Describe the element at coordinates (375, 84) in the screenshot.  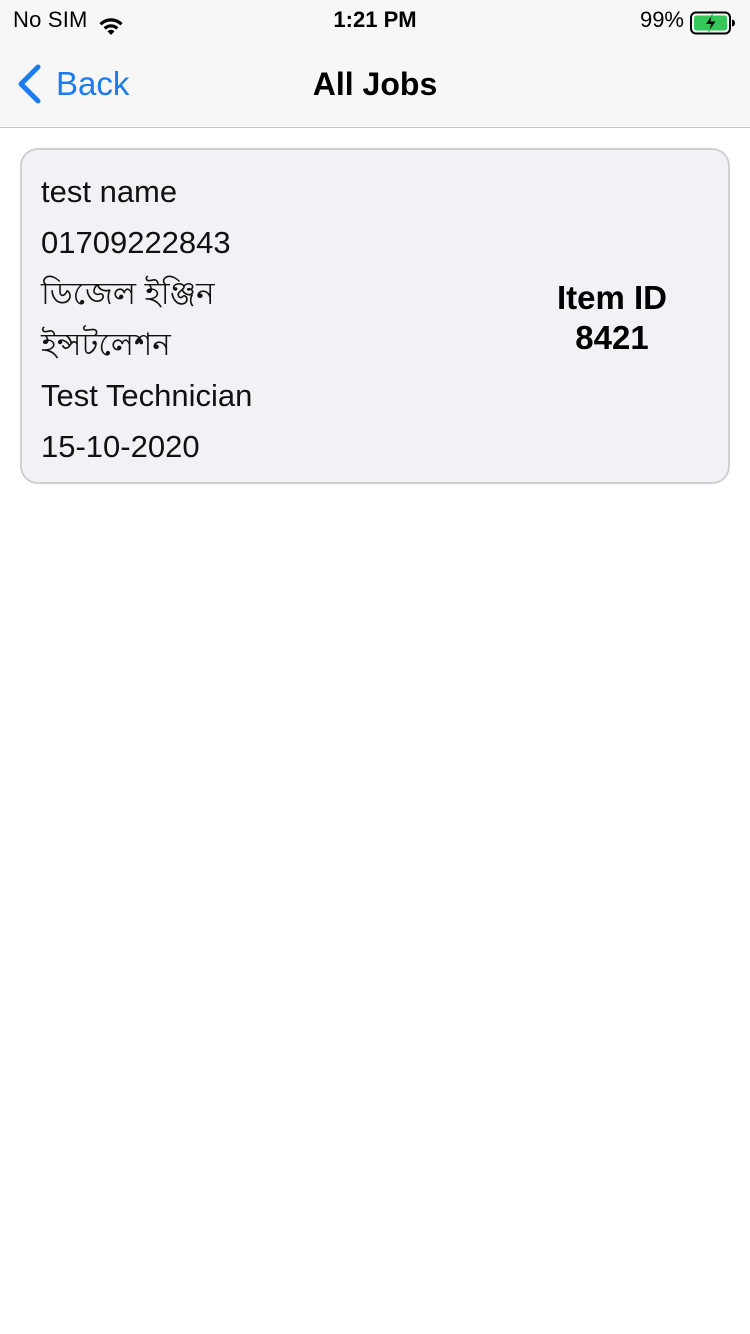
I see `navigation-bar: All Jobs Back` at that location.